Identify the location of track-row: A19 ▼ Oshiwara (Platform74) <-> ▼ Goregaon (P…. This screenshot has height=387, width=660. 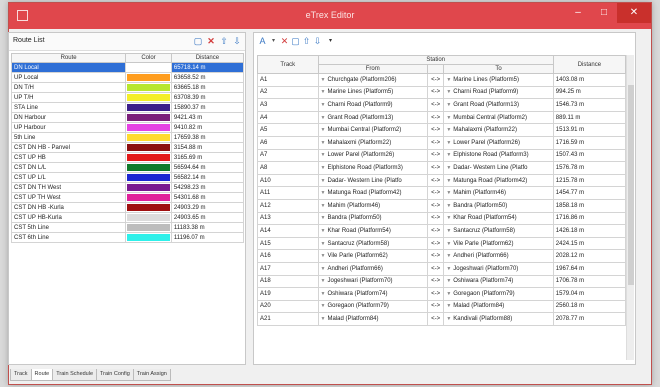
(442, 294).